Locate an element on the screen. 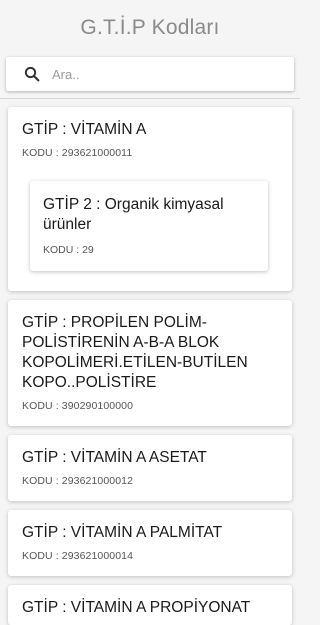  item-title: GTİP : VİTAMİN A ASETAT is located at coordinates (114, 457).